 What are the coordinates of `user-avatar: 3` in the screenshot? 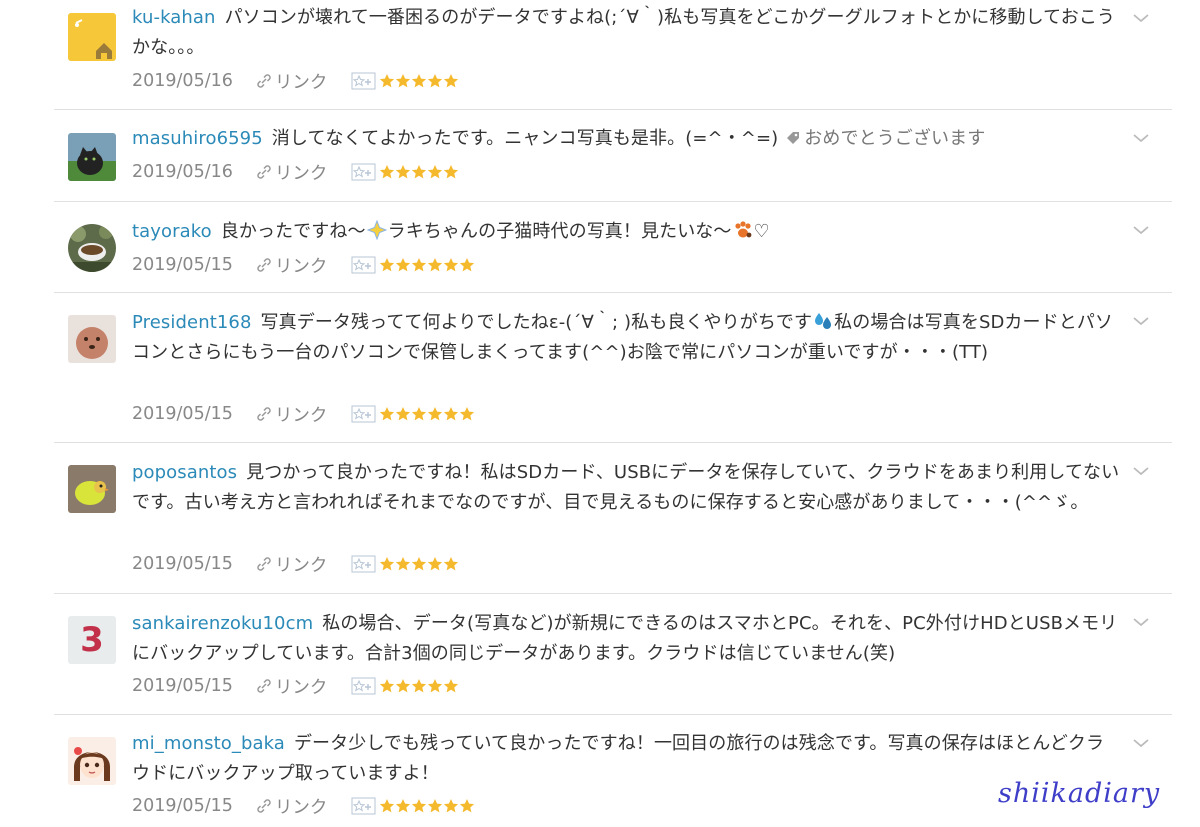 It's located at (92, 640).